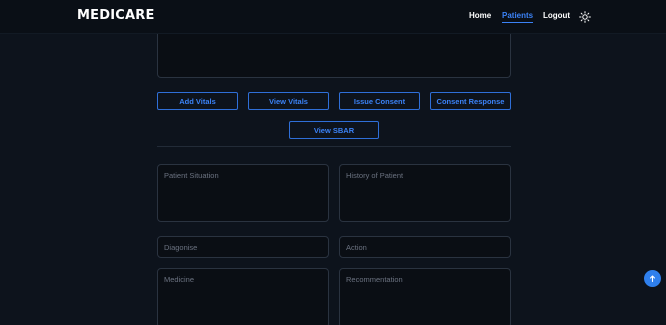 The height and width of the screenshot is (325, 666). I want to click on patient-details-panel, so click(334, 56).